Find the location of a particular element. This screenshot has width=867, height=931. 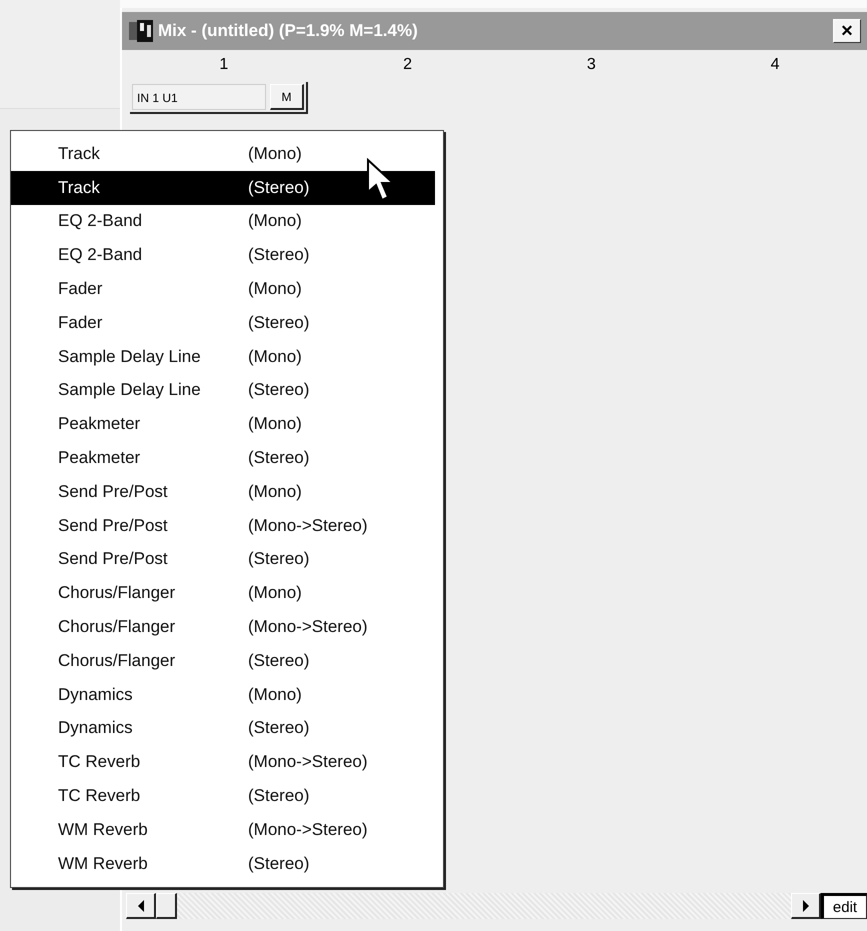

window-title: Mix - (untitled) (P=1.9% M=1.4%) is located at coordinates (288, 31).